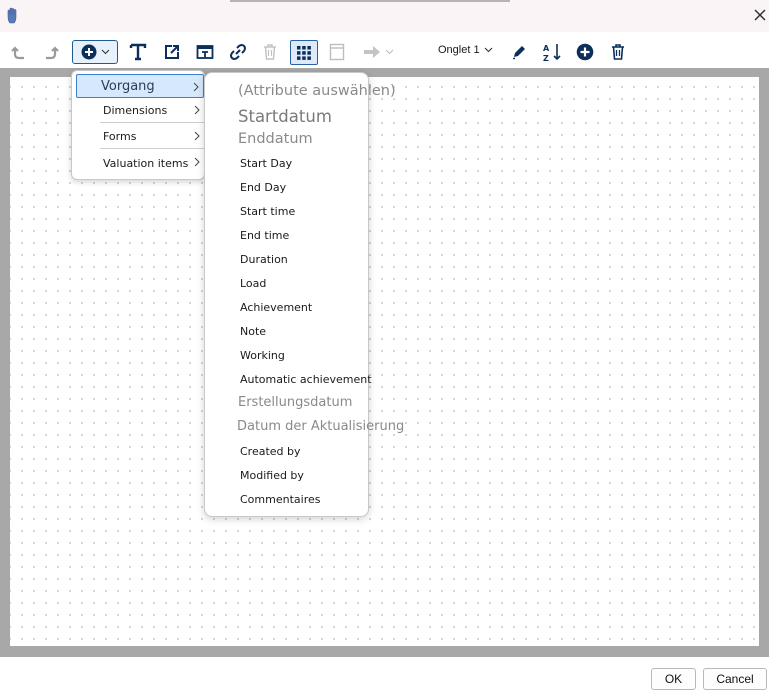 The height and width of the screenshot is (694, 769). I want to click on add-element-menu: Vorgang Dimensions Forms Valuation items, so click(138, 125).